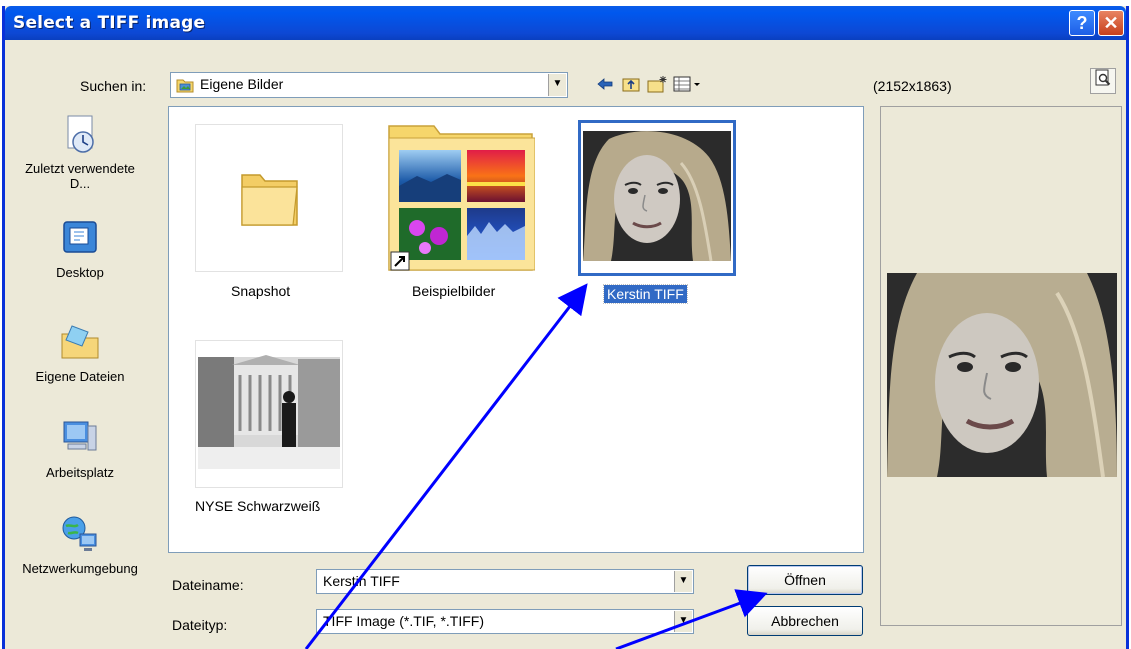 The width and height of the screenshot is (1131, 649). I want to click on place-desktop-label: Desktop, so click(80, 272).